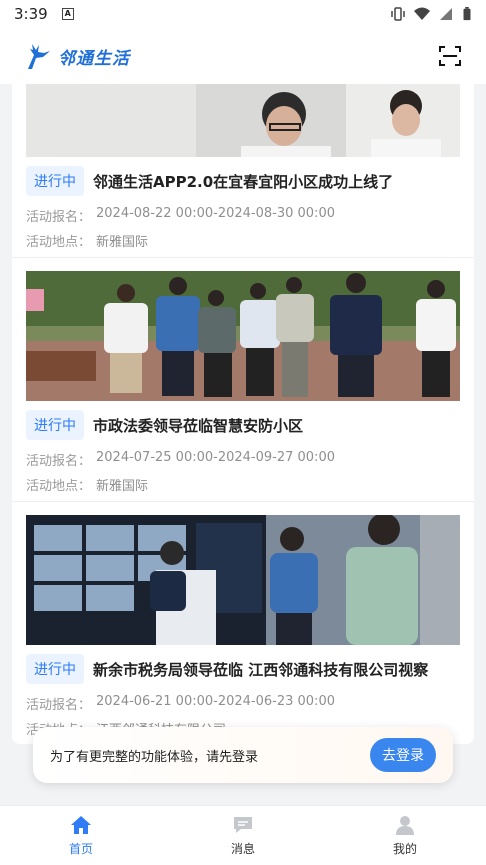 This screenshot has width=486, height=865. I want to click on signup-value: 2024-08-22 00:00-2024-08-30 00:00, so click(215, 213).